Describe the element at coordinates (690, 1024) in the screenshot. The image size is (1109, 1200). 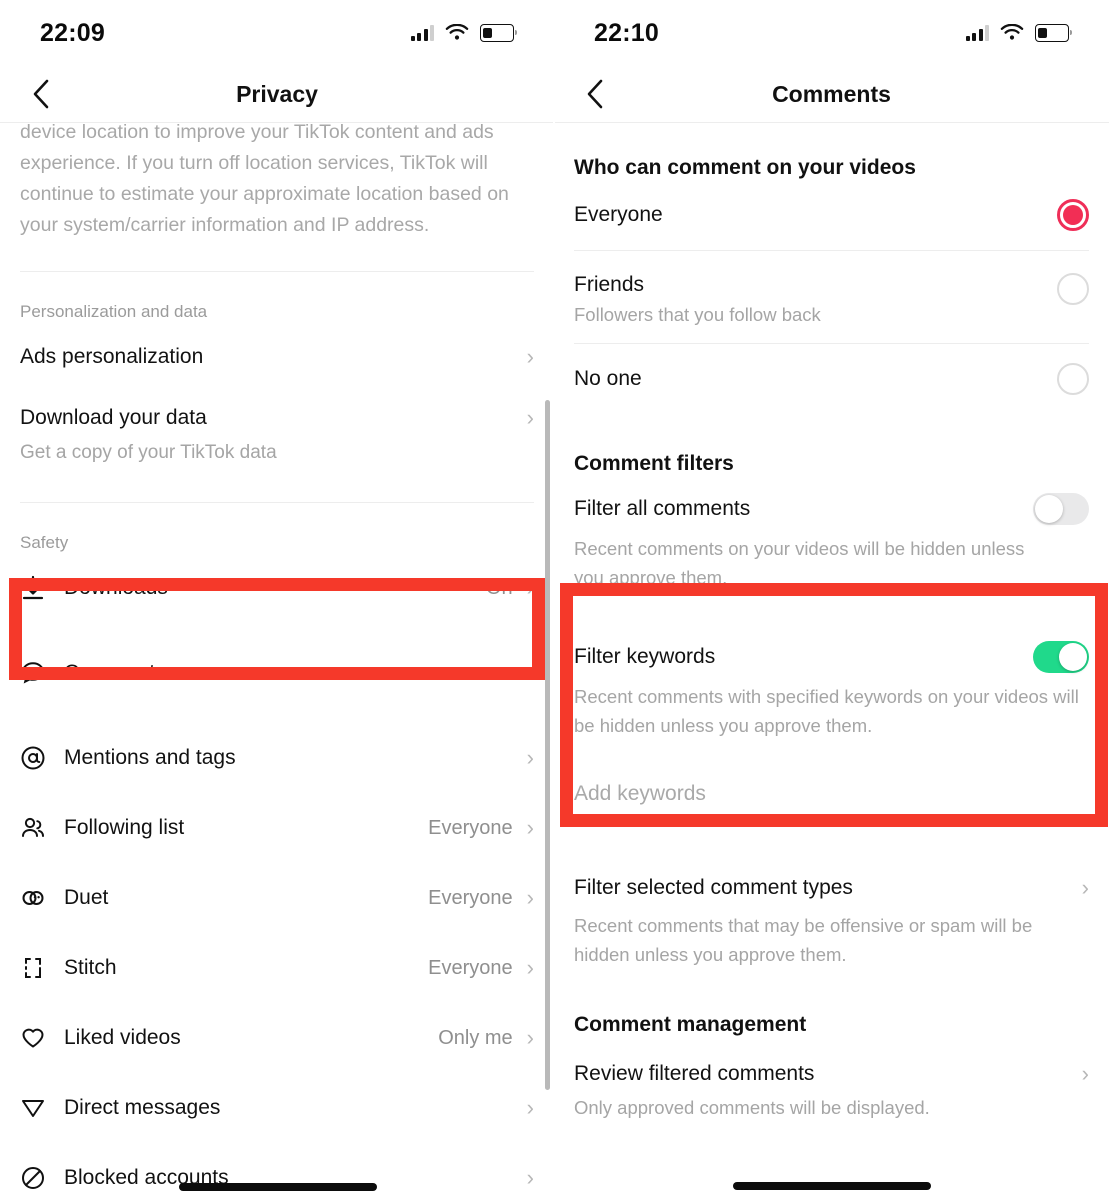
I see `section-header-comment-management: Comment management` at that location.